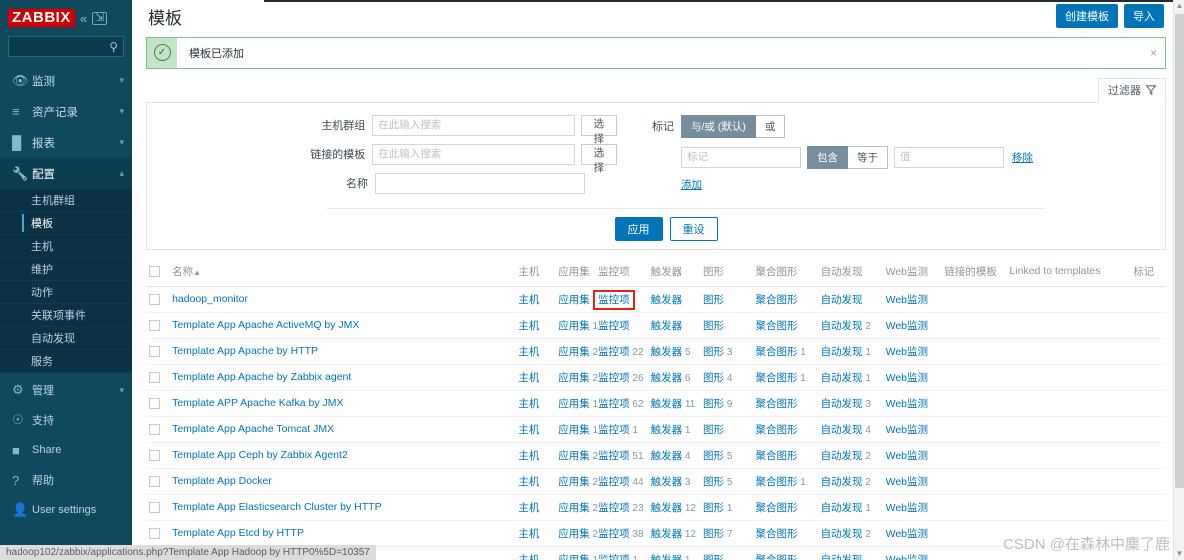 This screenshot has height=560, width=1184. I want to click on tag-add-link: 添加, so click(691, 184).